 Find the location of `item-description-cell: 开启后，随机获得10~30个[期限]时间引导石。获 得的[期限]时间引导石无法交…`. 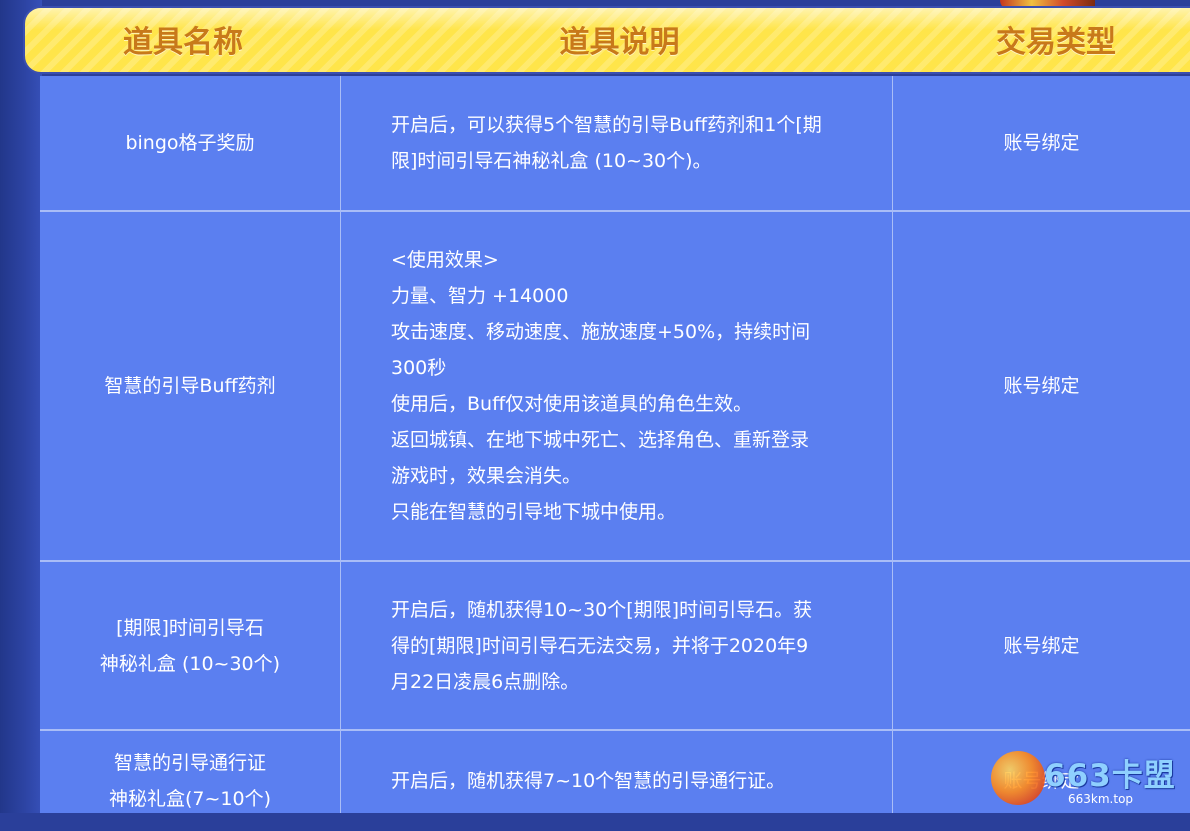

item-description-cell: 开启后，随机获得10~30个[期限]时间引导石。获 得的[期限]时间引导石无法交… is located at coordinates (602, 645).